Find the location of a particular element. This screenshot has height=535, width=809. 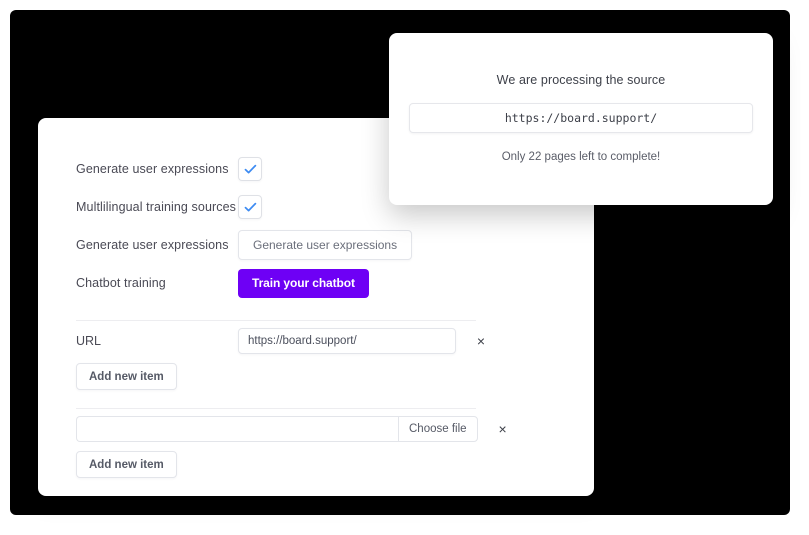

url-add-wrap: Add new item is located at coordinates (335, 376).